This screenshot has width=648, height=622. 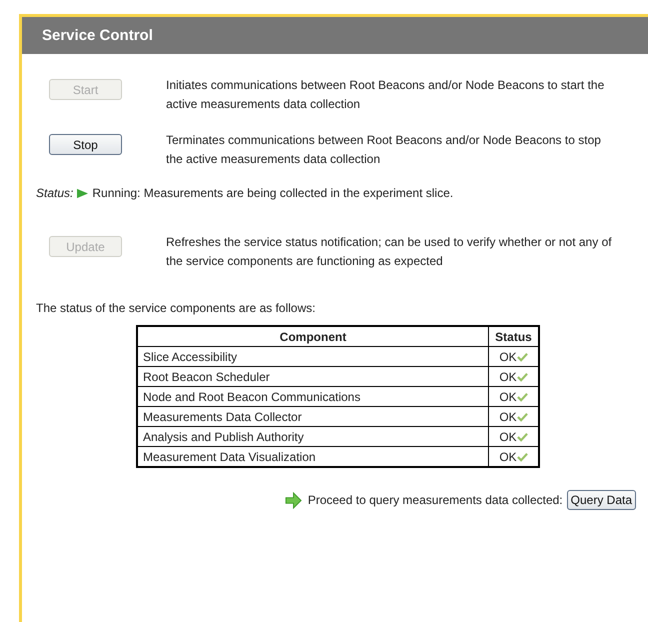 What do you see at coordinates (312, 356) in the screenshot?
I see `table-cell: Slice Accessibility` at bounding box center [312, 356].